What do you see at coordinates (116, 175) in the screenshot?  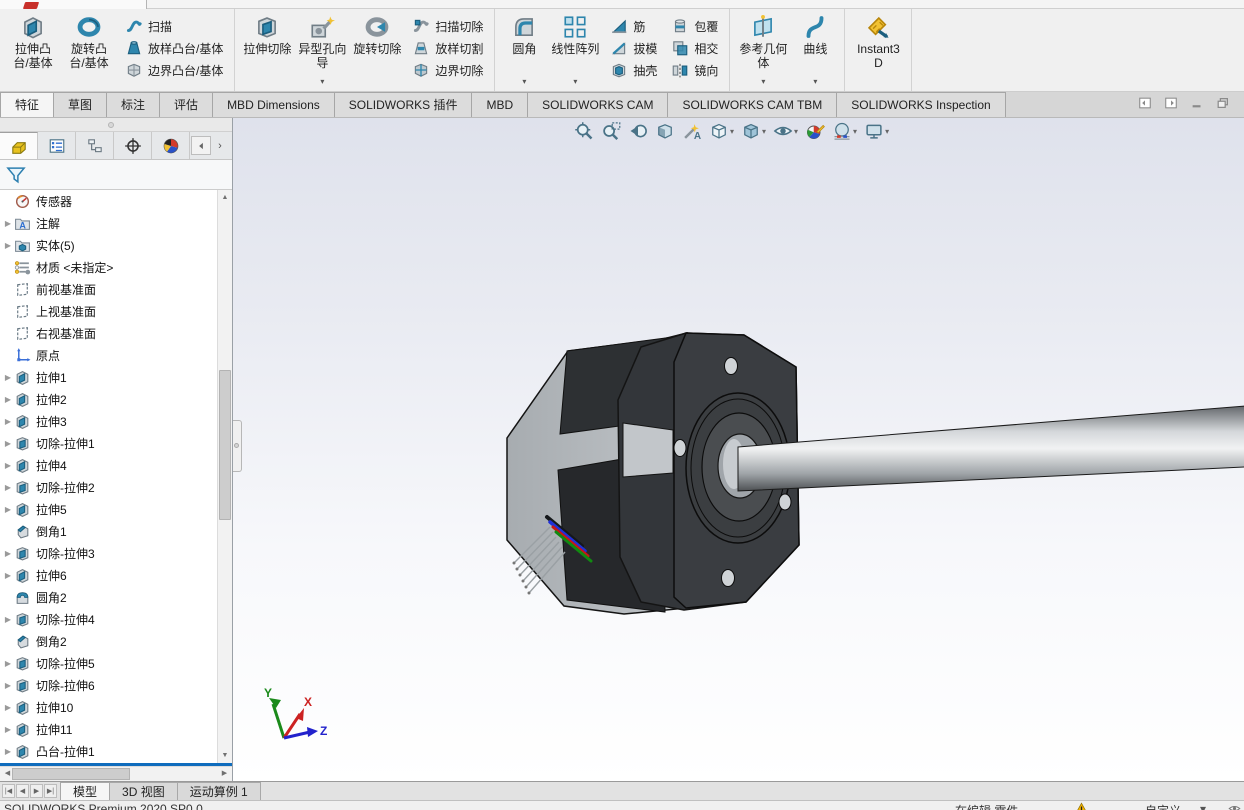 I see `tree-filter-bar` at bounding box center [116, 175].